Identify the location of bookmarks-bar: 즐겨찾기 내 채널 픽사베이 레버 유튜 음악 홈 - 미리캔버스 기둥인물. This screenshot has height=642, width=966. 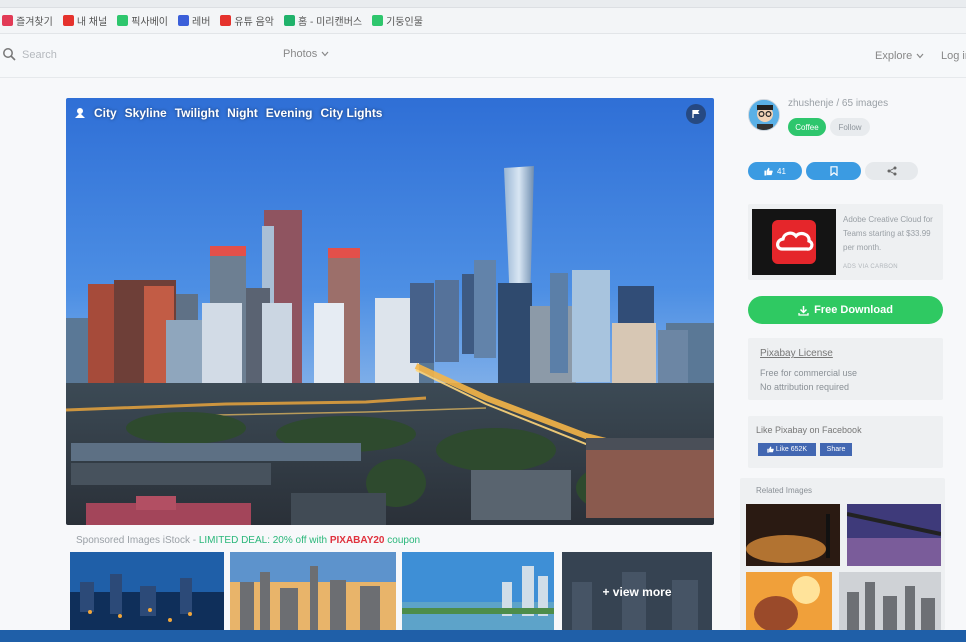
(483, 21).